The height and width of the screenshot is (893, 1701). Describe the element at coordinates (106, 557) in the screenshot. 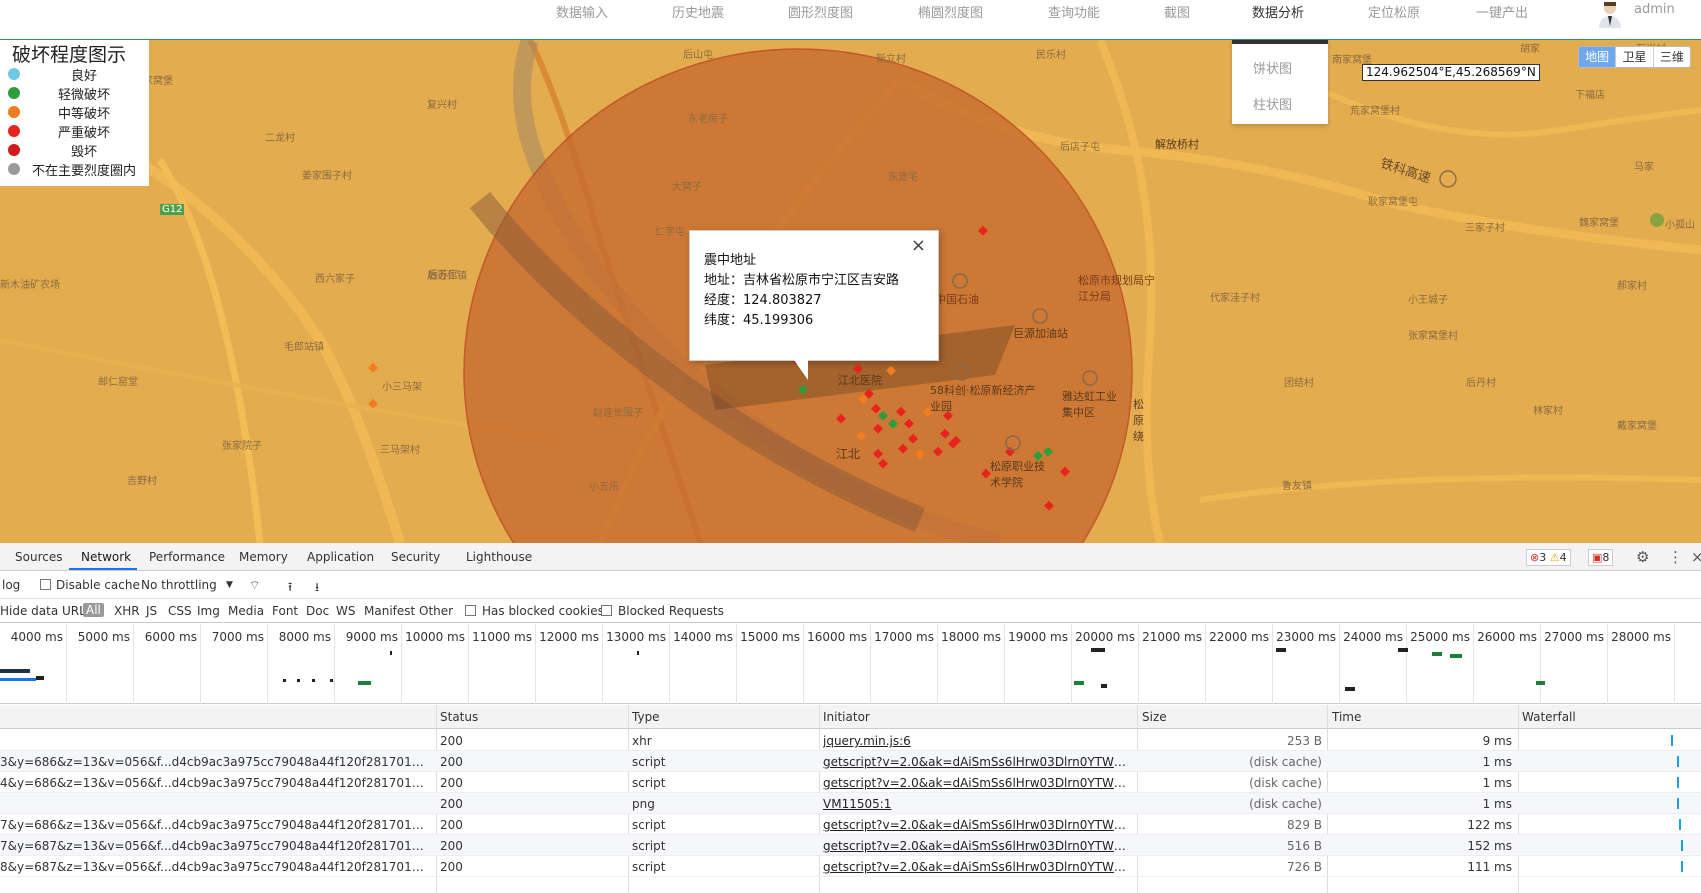

I see `tab-network: Network` at that location.